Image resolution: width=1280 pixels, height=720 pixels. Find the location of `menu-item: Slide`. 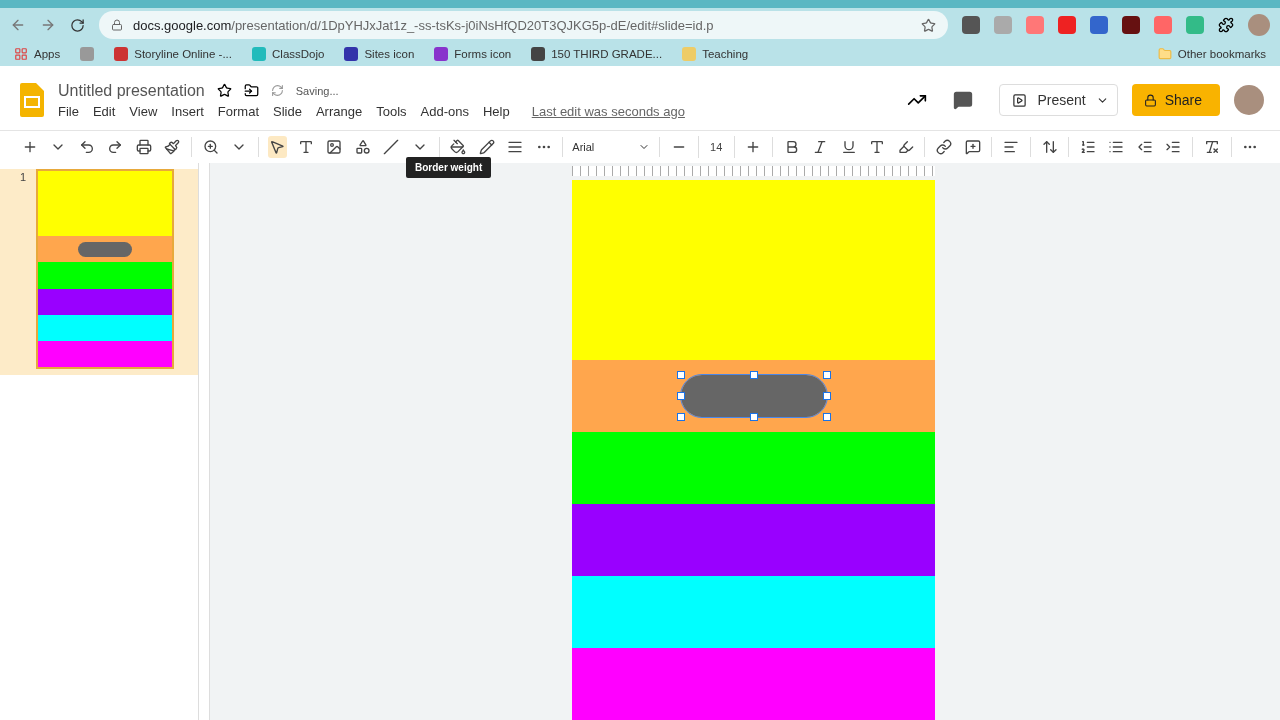

menu-item: Slide is located at coordinates (287, 111).